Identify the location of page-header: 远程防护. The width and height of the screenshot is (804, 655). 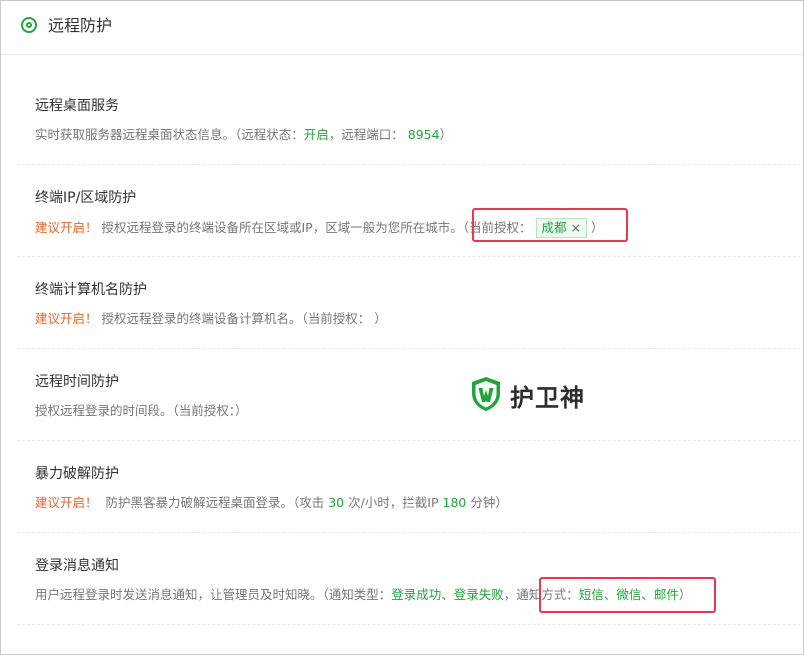
(402, 28).